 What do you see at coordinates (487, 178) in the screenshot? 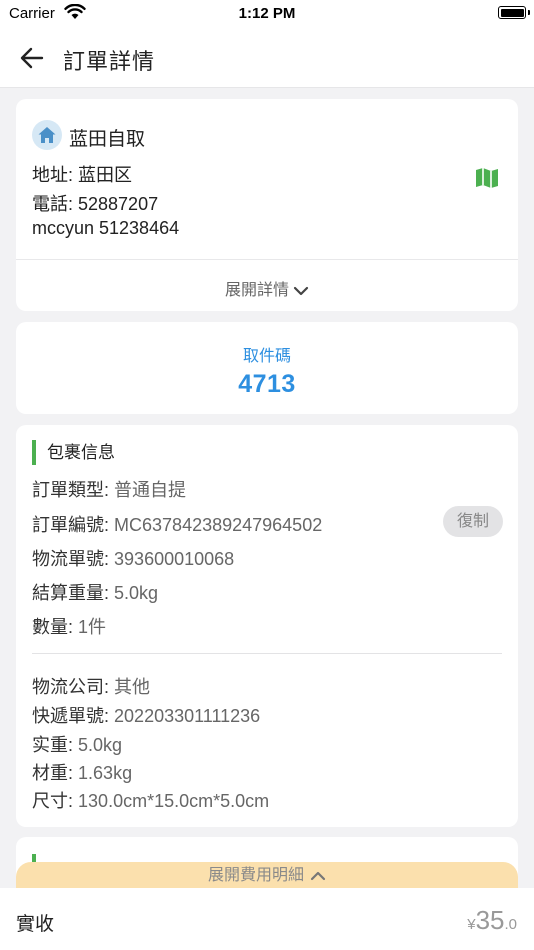
I see `map-icon` at bounding box center [487, 178].